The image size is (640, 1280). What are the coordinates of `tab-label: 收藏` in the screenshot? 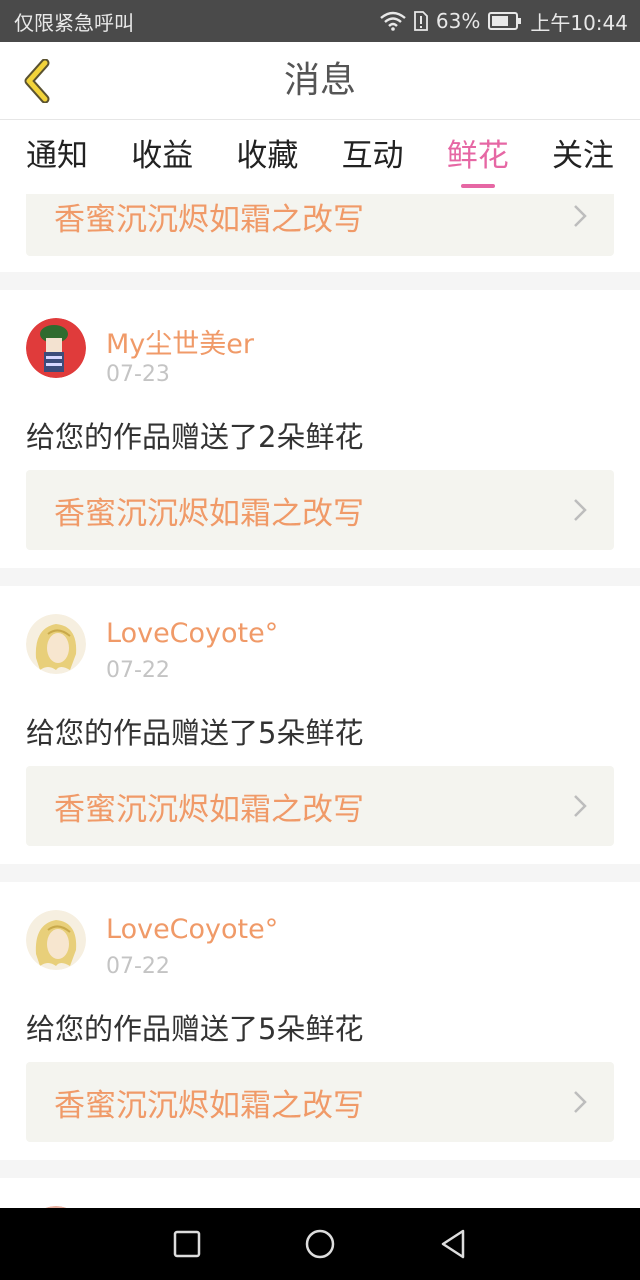 It's located at (267, 156).